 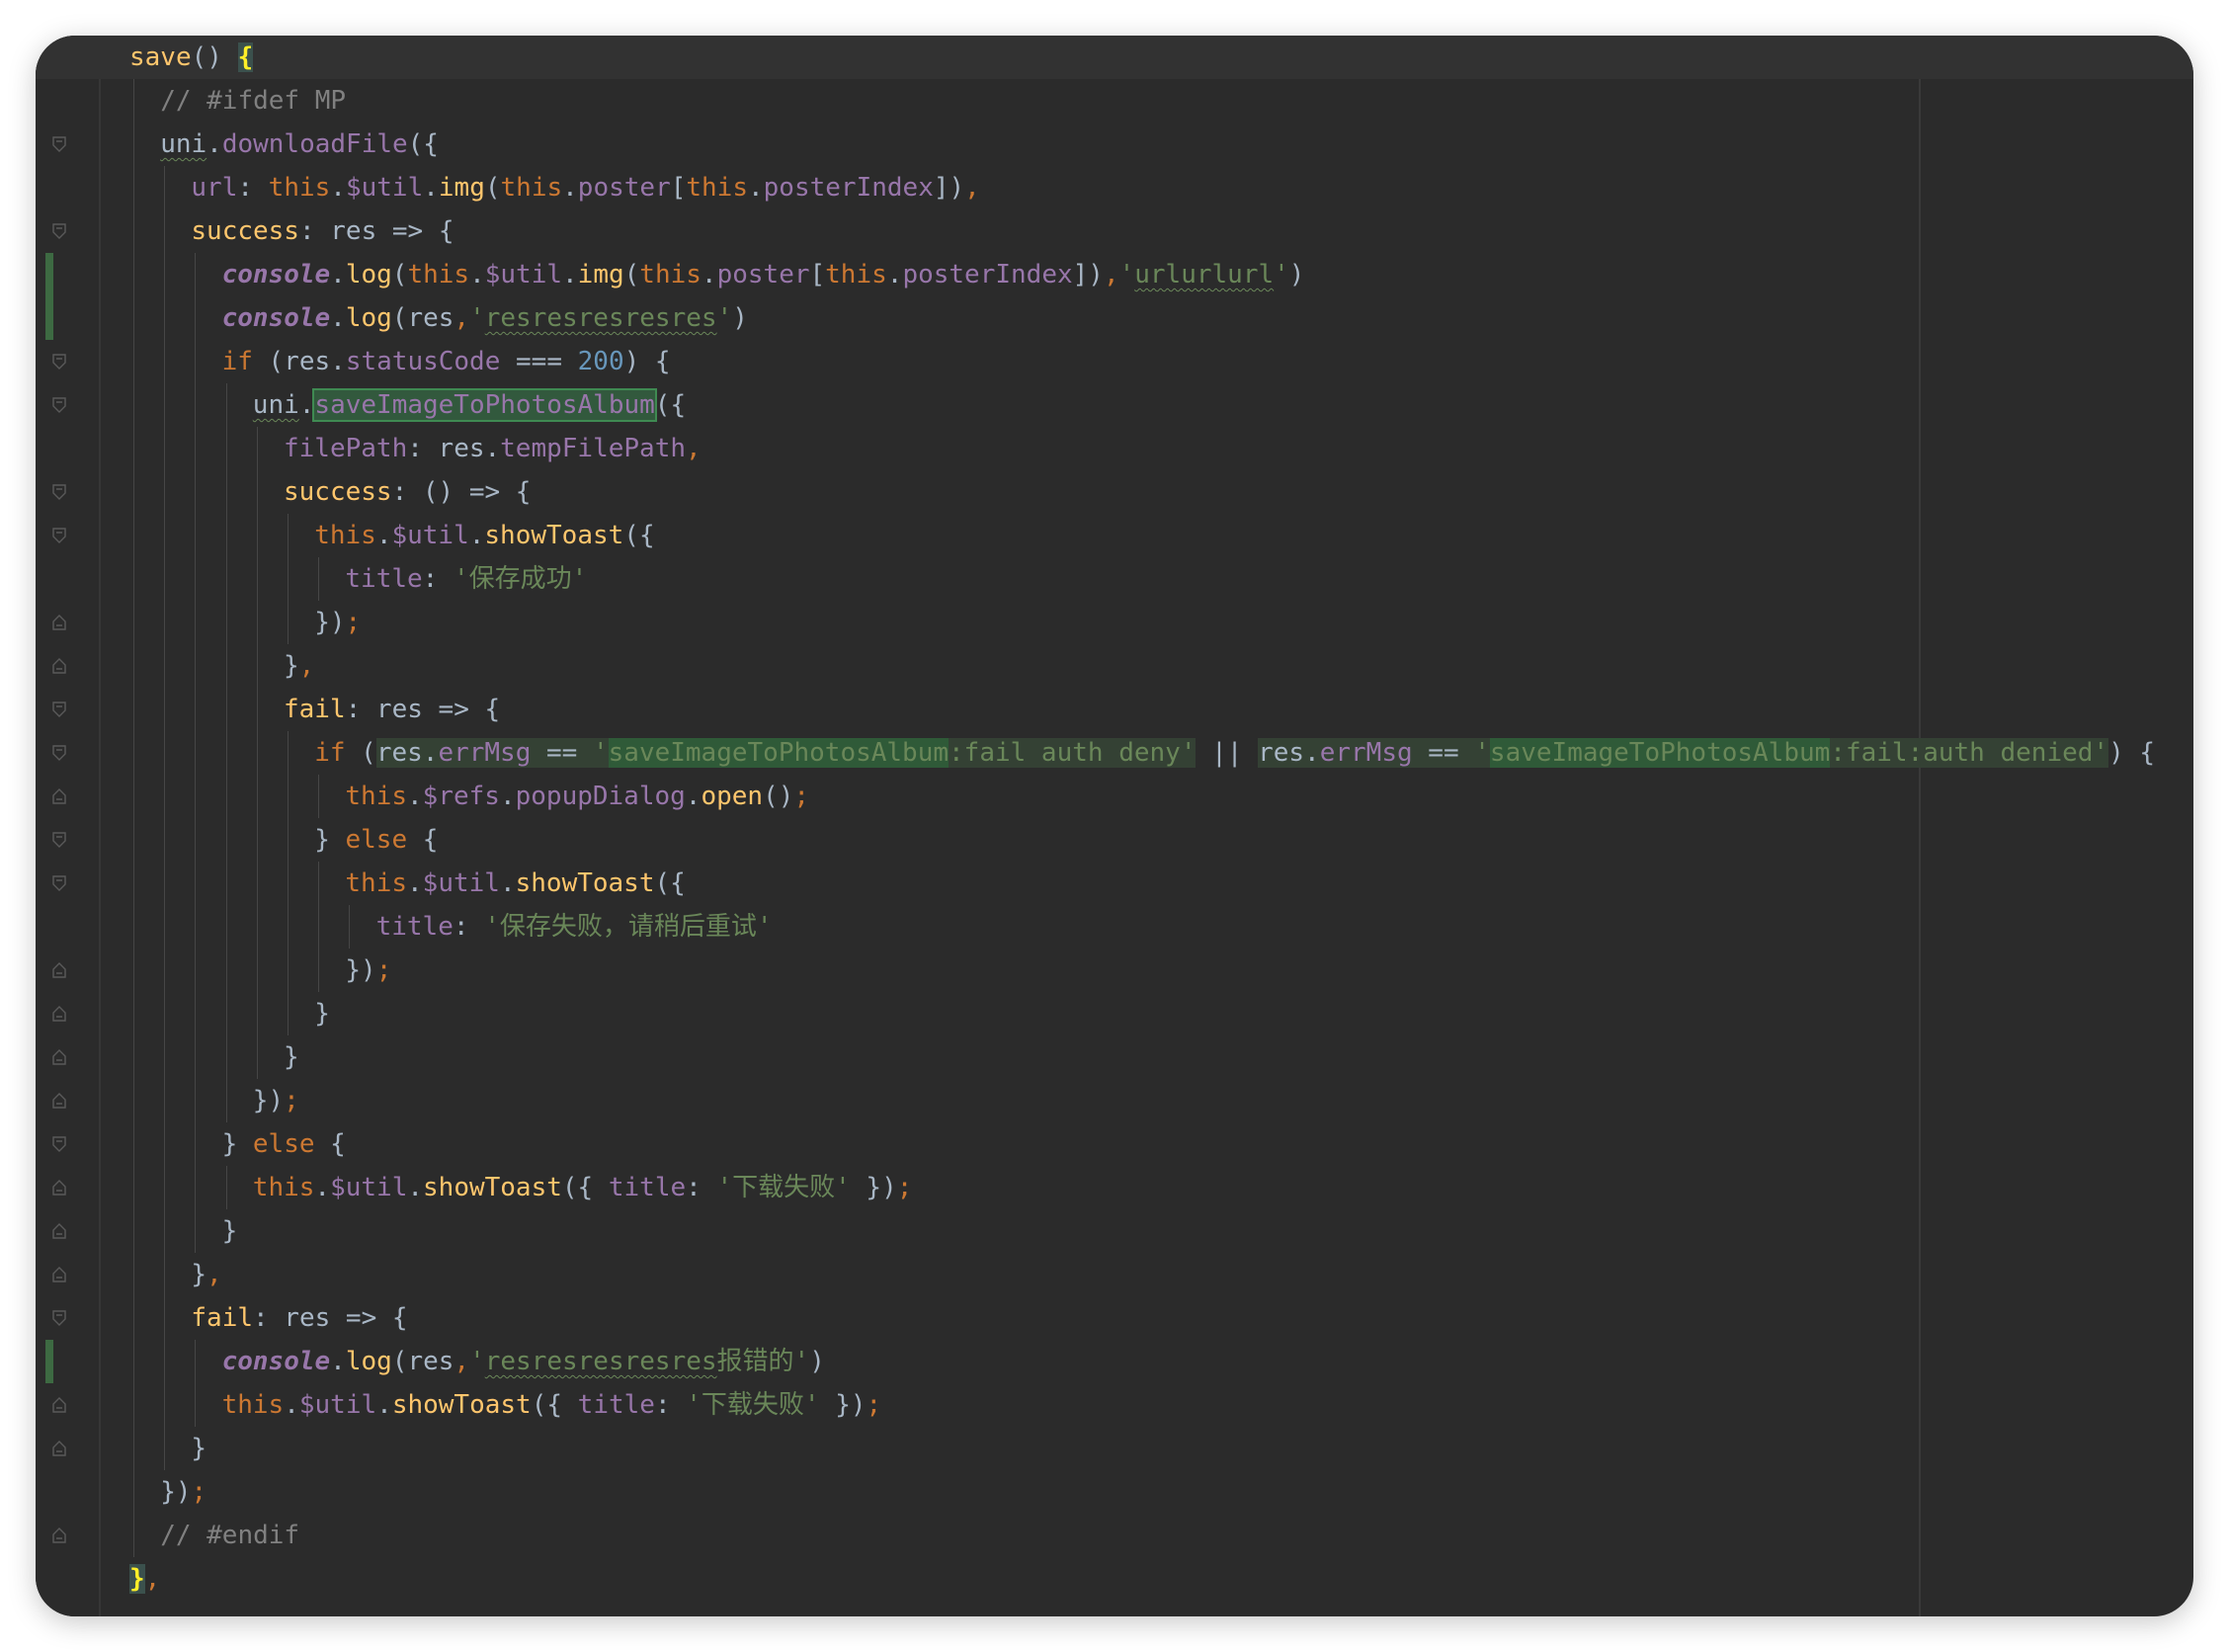 What do you see at coordinates (330, 492) in the screenshot?
I see `code-line: success: () => {` at bounding box center [330, 492].